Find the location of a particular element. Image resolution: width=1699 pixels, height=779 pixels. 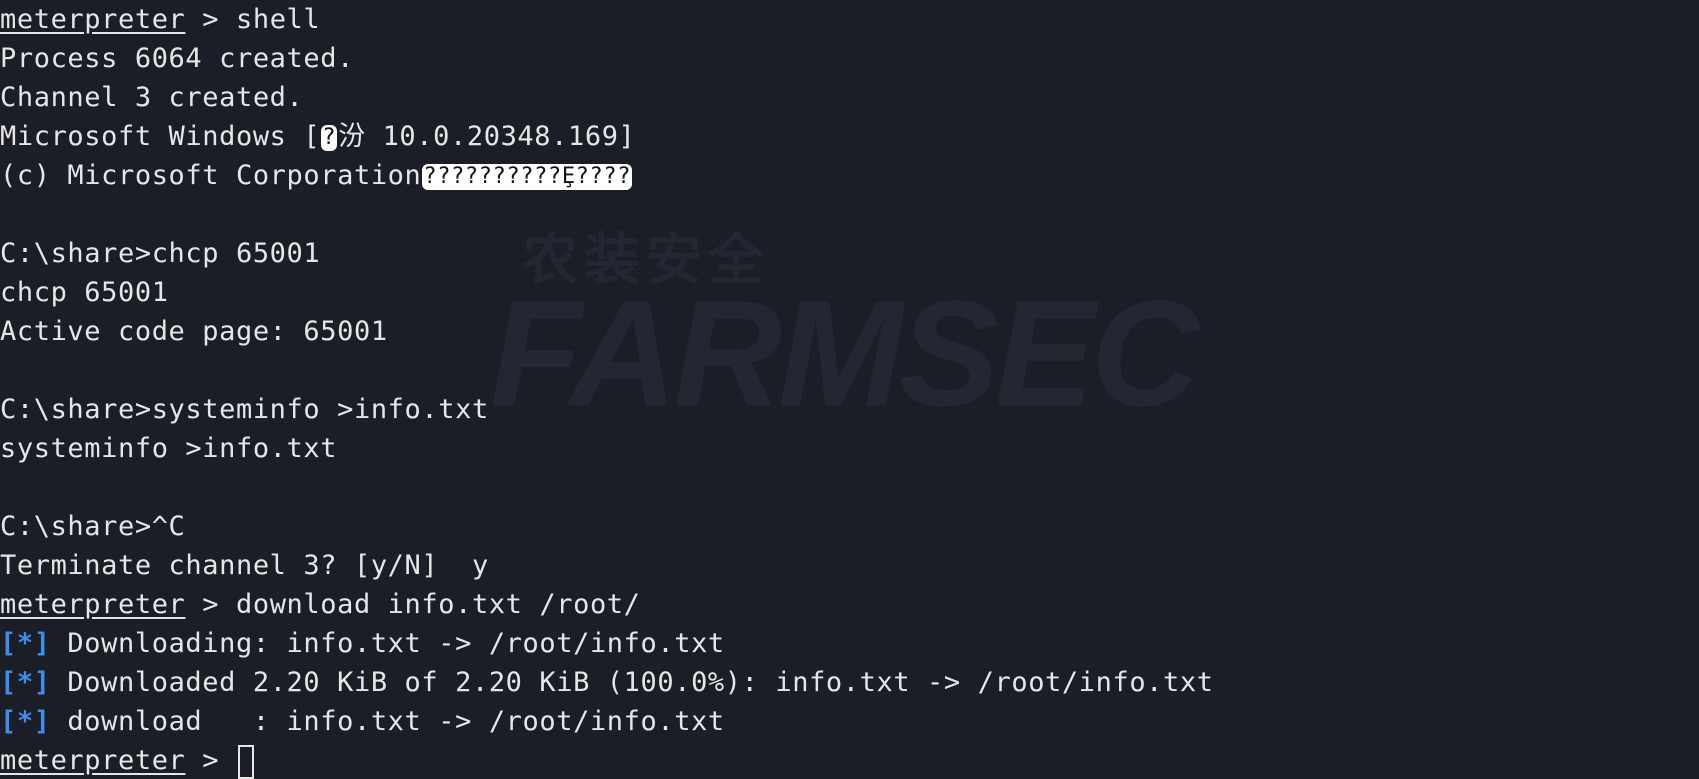

terminal-line: C:\share>^C is located at coordinates (93, 526).